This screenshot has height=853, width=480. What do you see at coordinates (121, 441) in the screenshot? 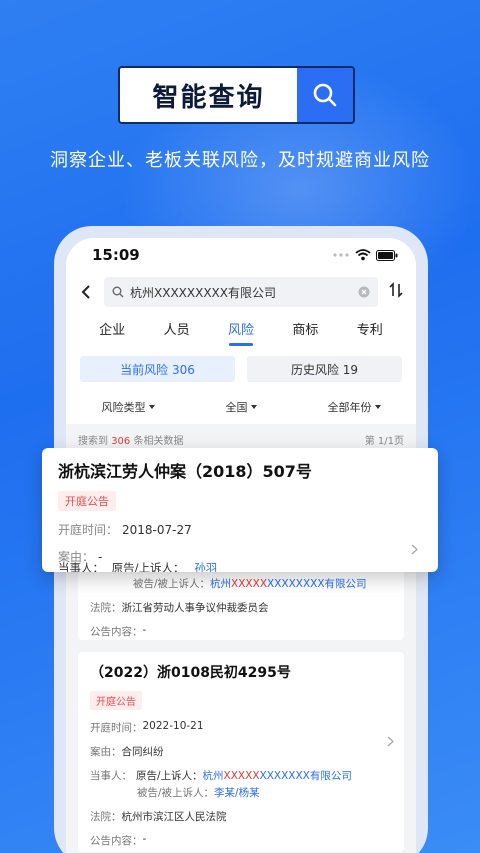
I see `result-count: 306` at bounding box center [121, 441].